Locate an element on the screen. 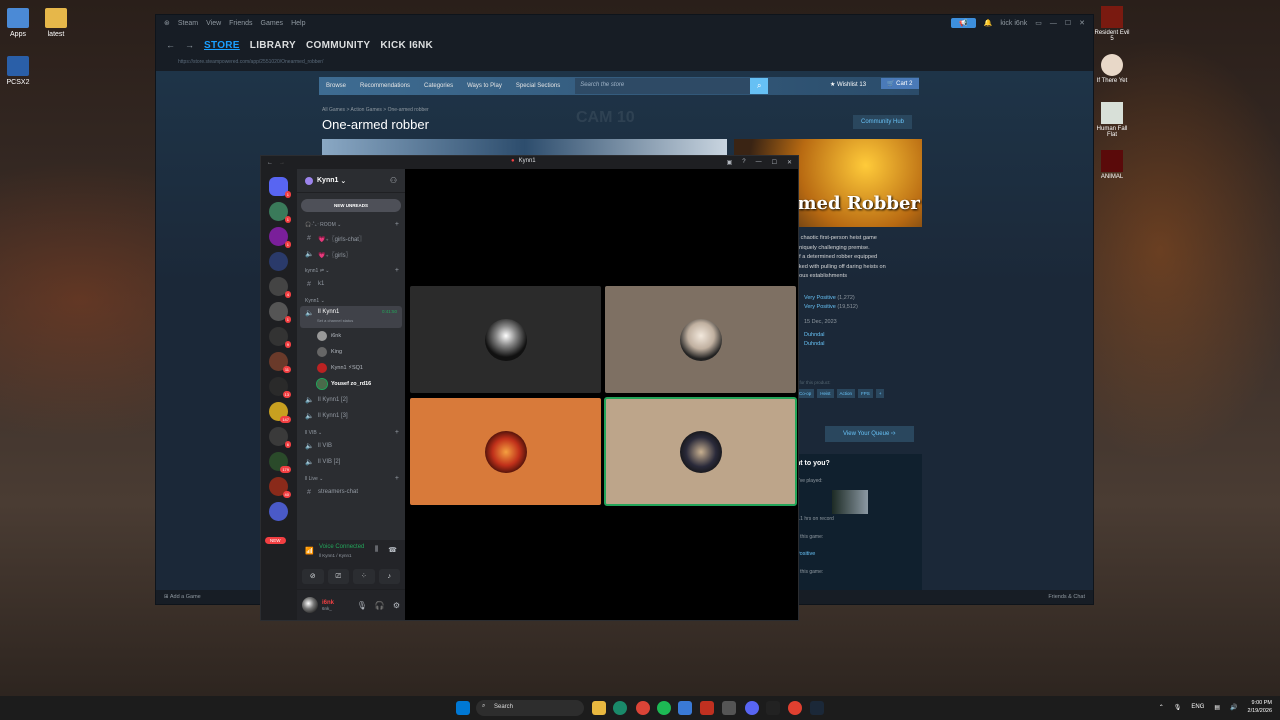  menu-recommendations: Recommendations is located at coordinates (385, 86).